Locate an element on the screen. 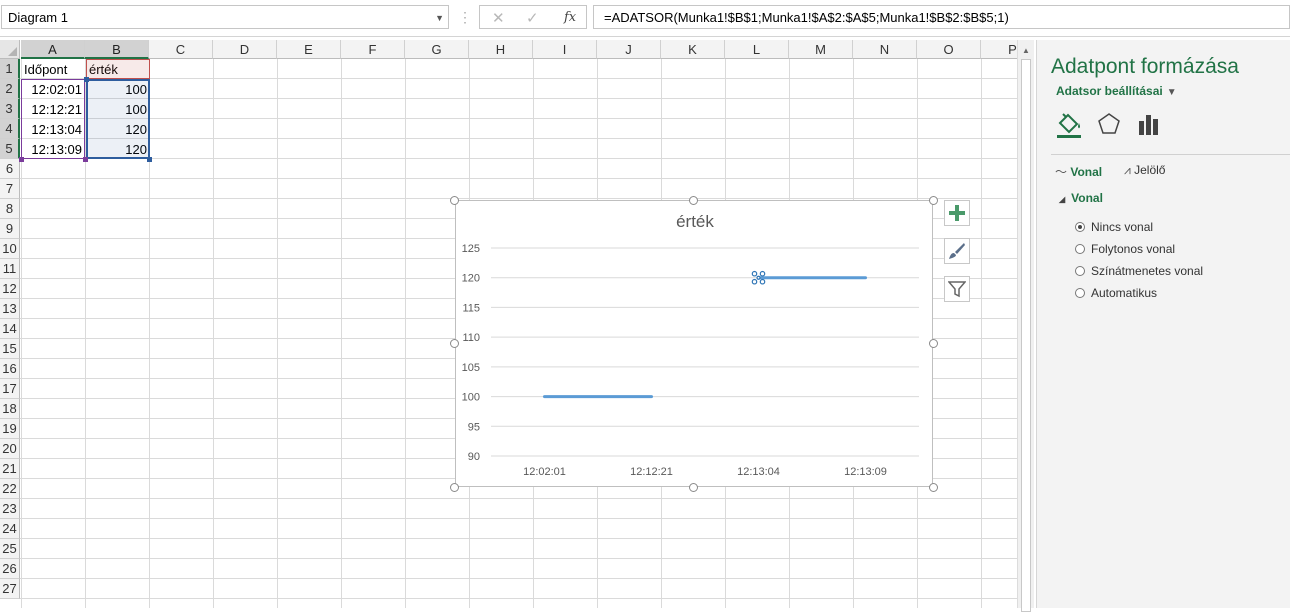 This screenshot has height=612, width=1290. row-header-27: 27 is located at coordinates (10, 589).